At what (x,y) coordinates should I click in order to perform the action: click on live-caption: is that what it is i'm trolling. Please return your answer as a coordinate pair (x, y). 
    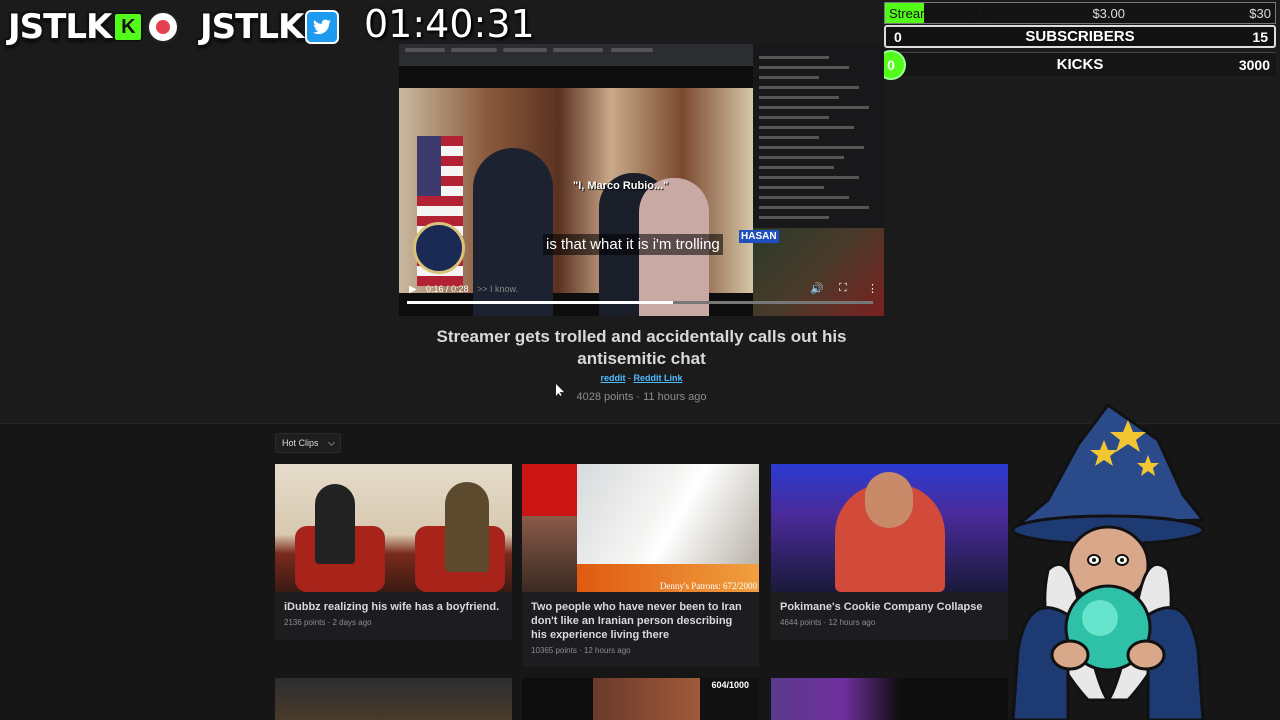
    Looking at the image, I should click on (633, 244).